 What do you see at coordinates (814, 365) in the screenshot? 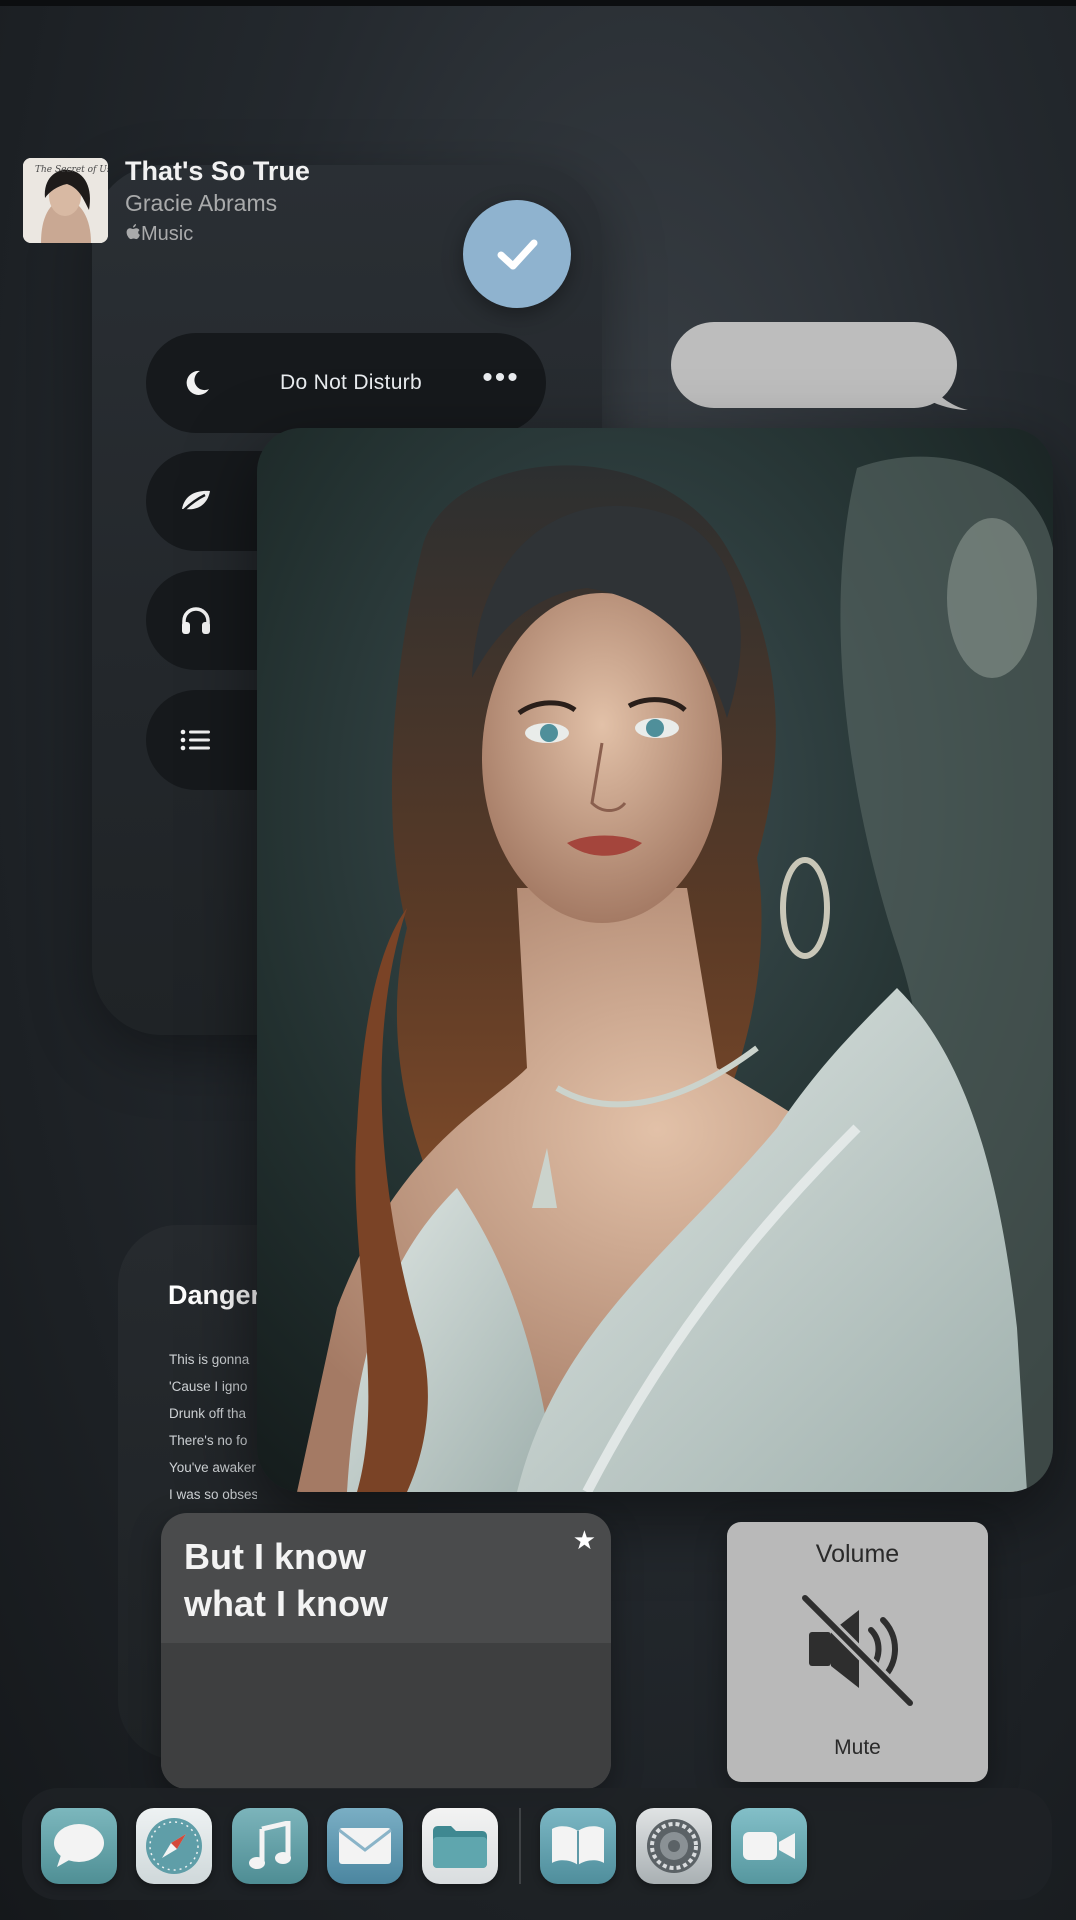
I see `message-bubble` at bounding box center [814, 365].